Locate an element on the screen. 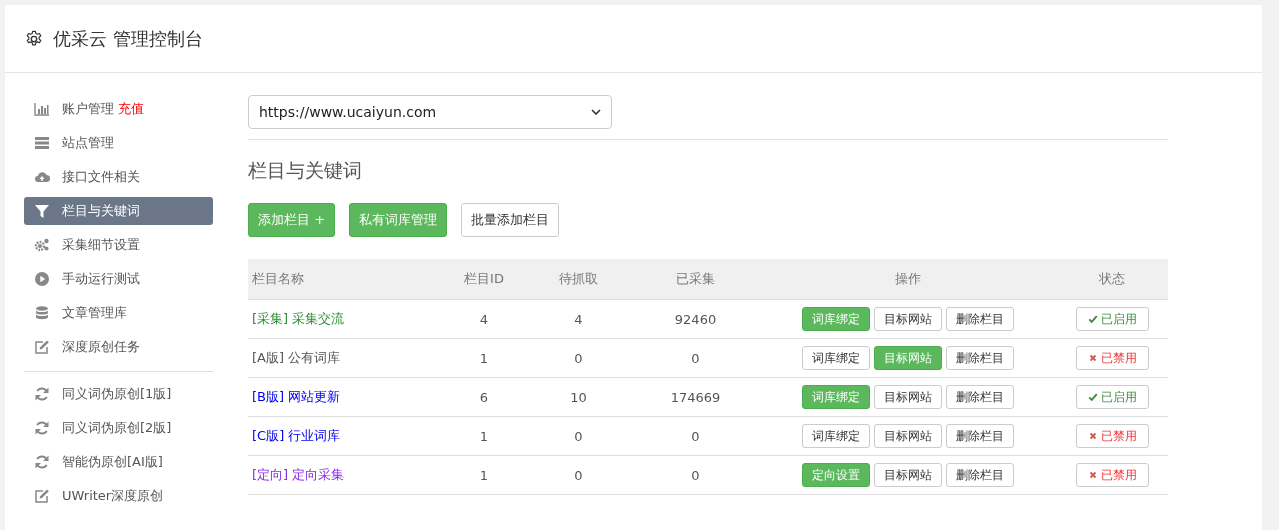  console-title: 优采云 管理控制台 is located at coordinates (128, 38).